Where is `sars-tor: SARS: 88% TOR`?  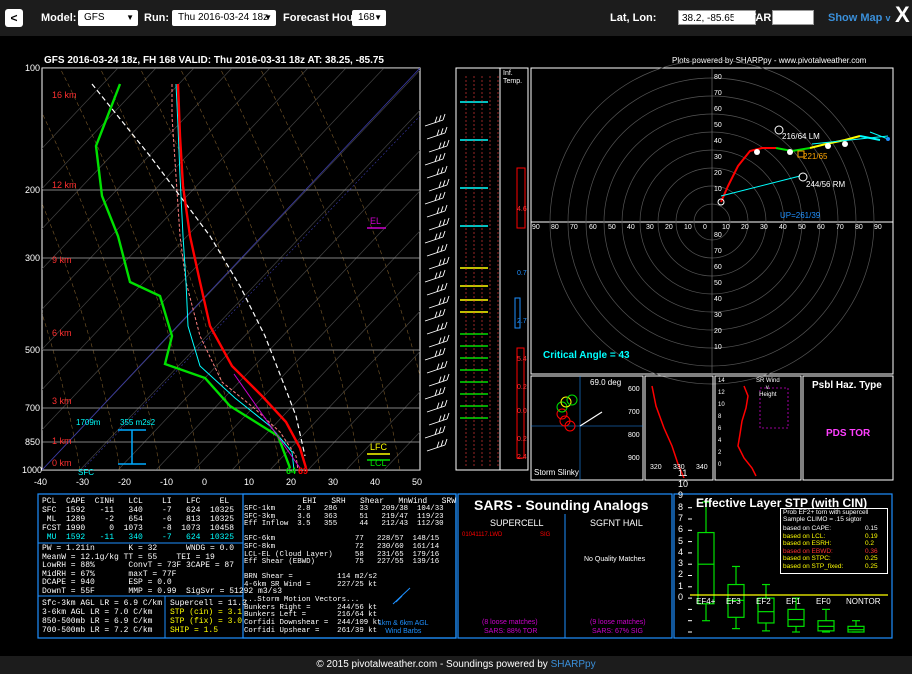
sars-tor: SARS: 88% TOR is located at coordinates (511, 631).